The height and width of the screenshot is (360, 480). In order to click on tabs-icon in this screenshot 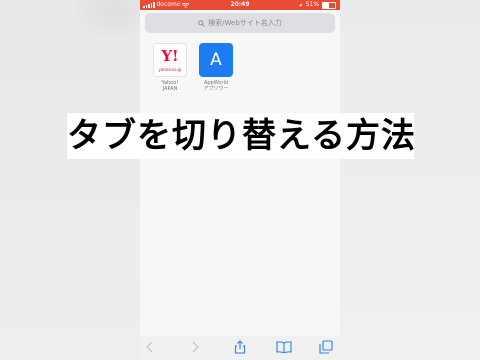, I will do `click(326, 347)`.